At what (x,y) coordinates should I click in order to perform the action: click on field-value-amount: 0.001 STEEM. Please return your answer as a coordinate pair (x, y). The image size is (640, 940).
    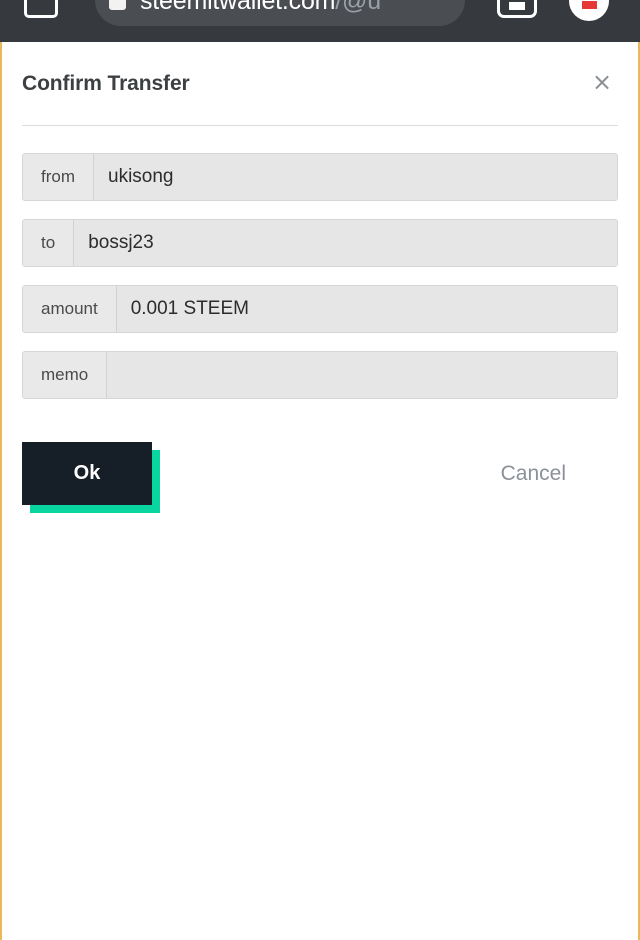
    Looking at the image, I should click on (366, 309).